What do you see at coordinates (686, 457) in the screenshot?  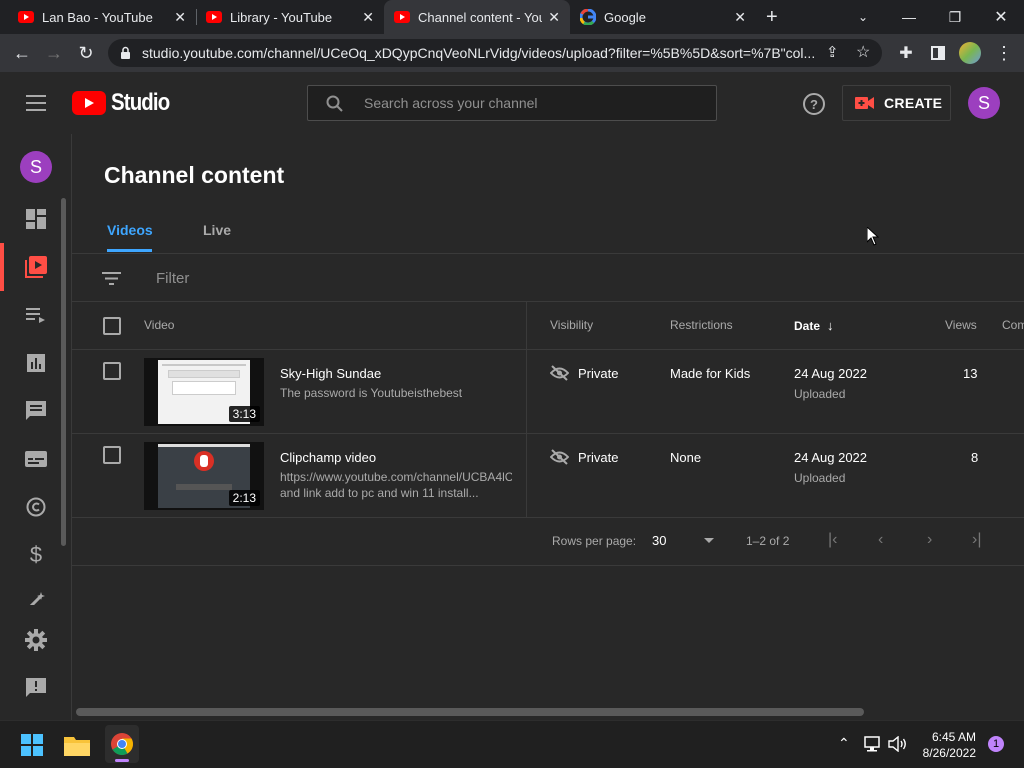 I see `restrictions-value: None` at bounding box center [686, 457].